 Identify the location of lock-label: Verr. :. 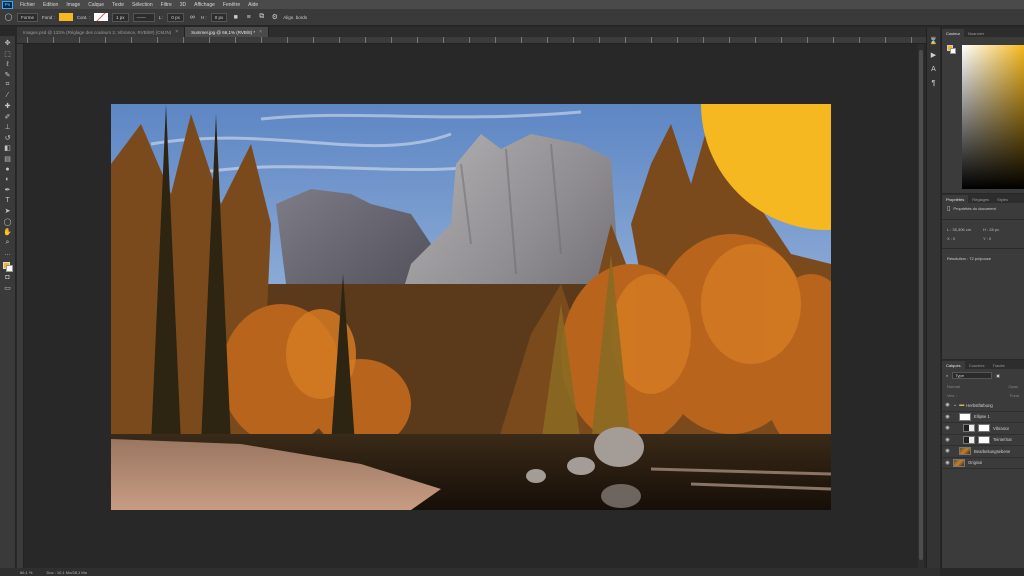
(952, 395).